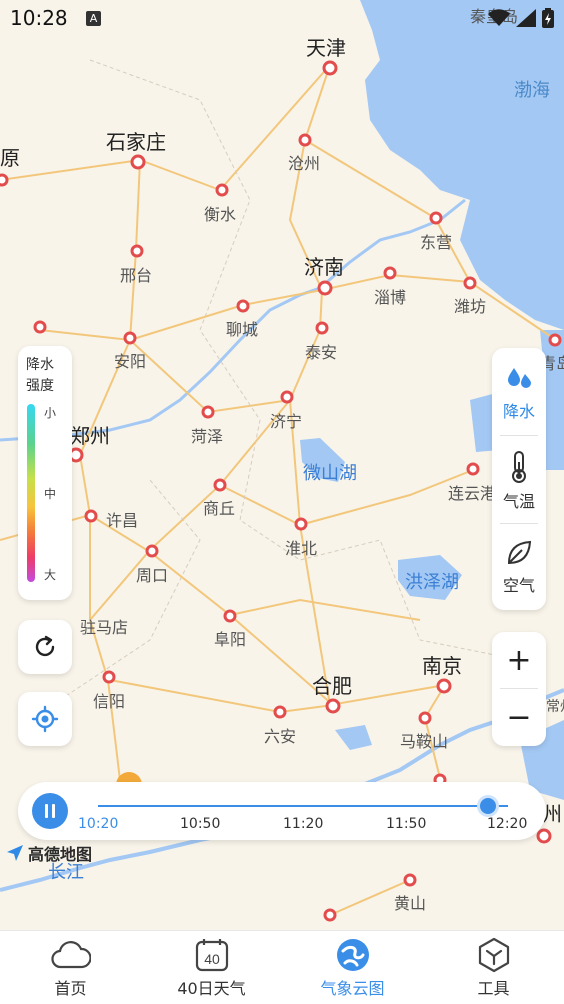 The image size is (564, 1004). Describe the element at coordinates (45, 473) in the screenshot. I see `precipitation-legend: 降水 强度 小 中 大` at that location.